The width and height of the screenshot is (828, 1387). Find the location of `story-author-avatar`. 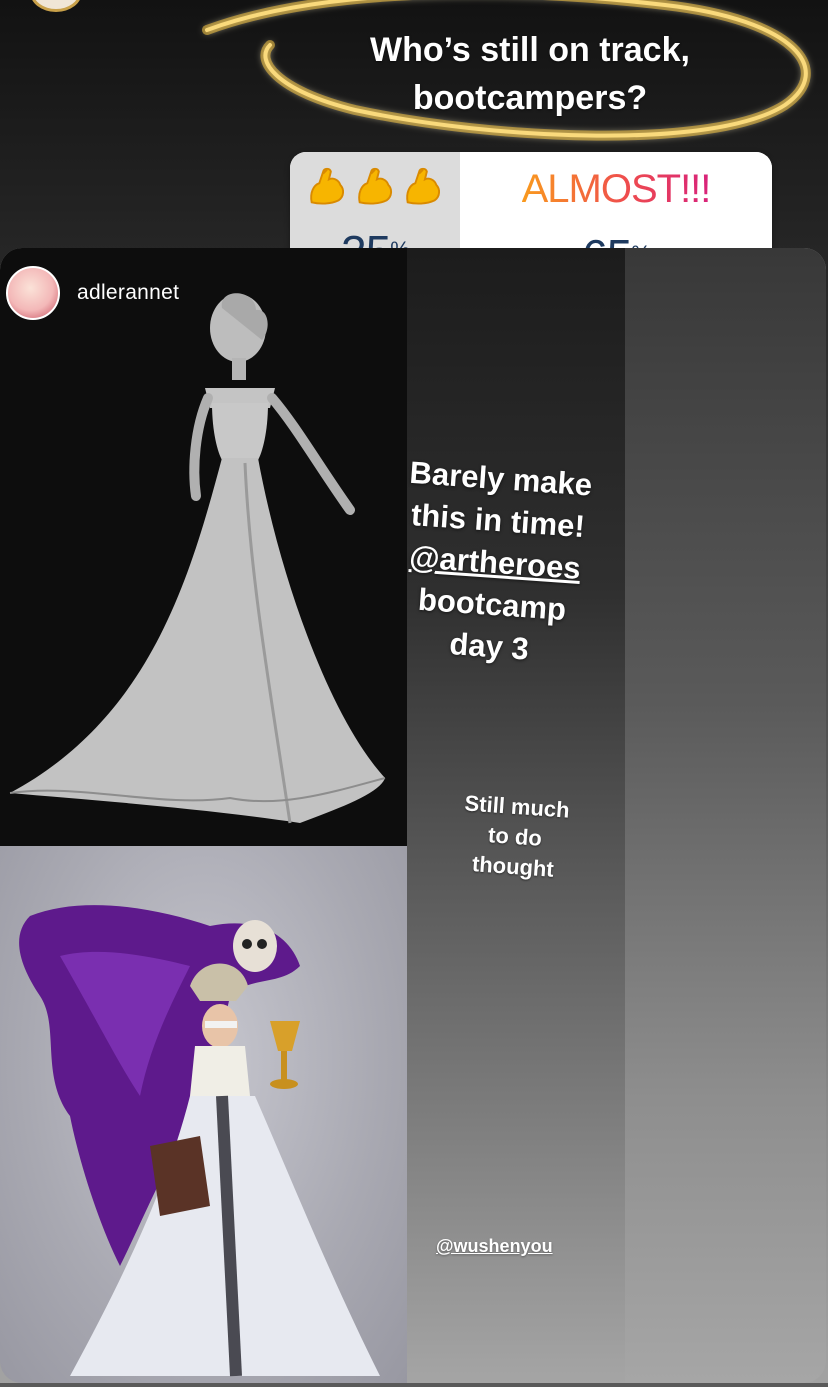

story-author-avatar is located at coordinates (56, 6).